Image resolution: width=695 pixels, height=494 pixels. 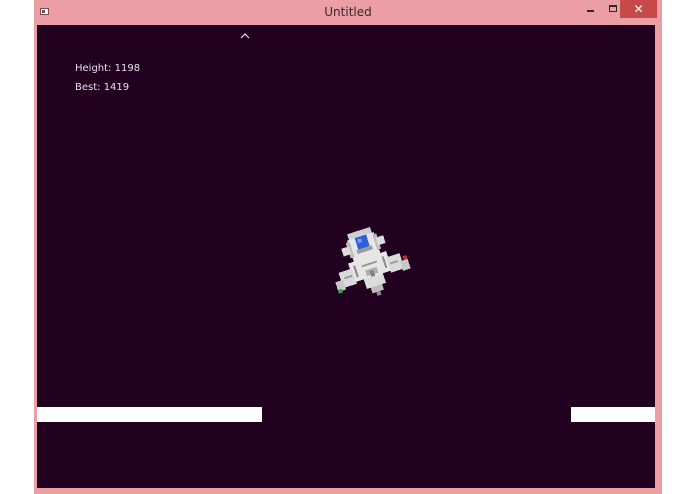 I want to click on close-button: ✕, so click(x=638, y=9).